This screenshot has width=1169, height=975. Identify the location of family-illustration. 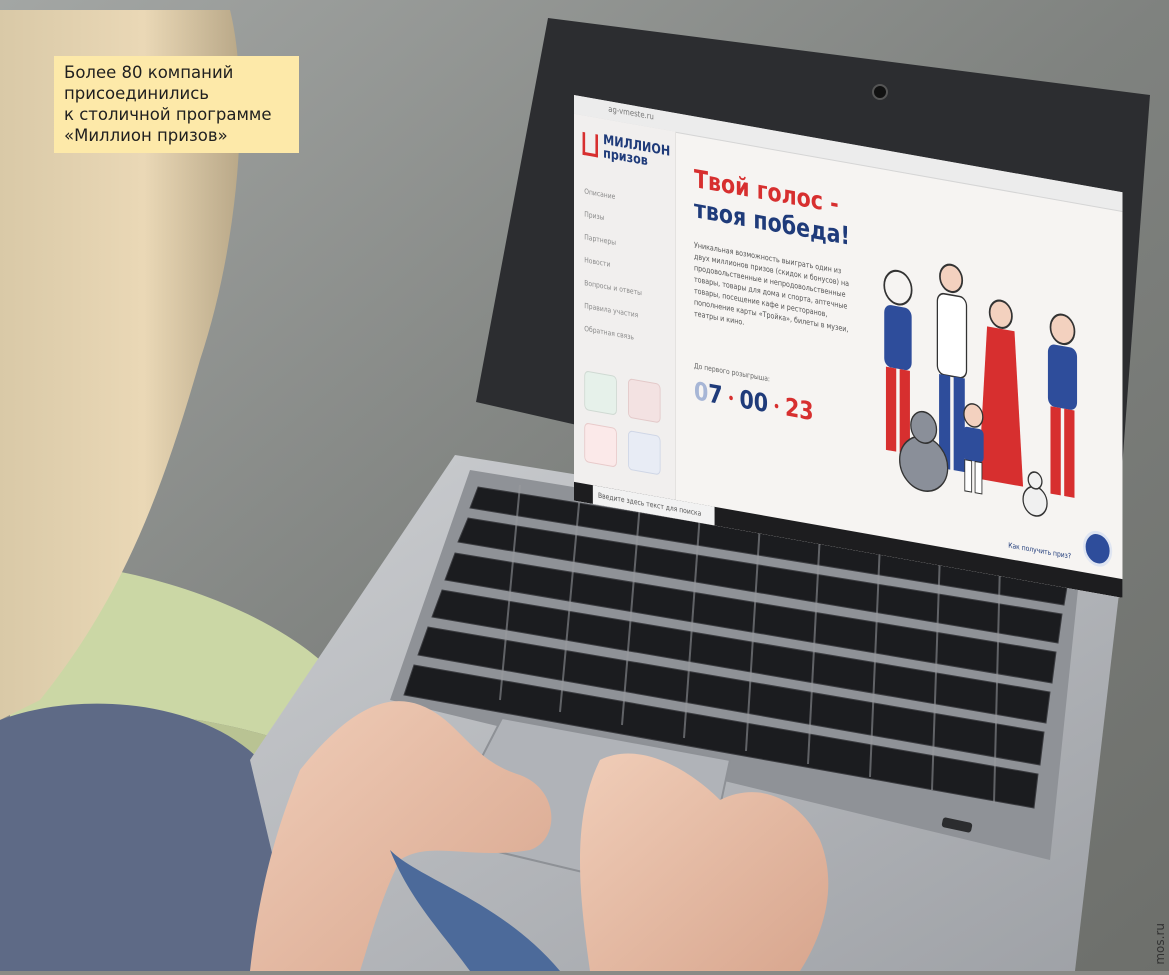
(980, 390).